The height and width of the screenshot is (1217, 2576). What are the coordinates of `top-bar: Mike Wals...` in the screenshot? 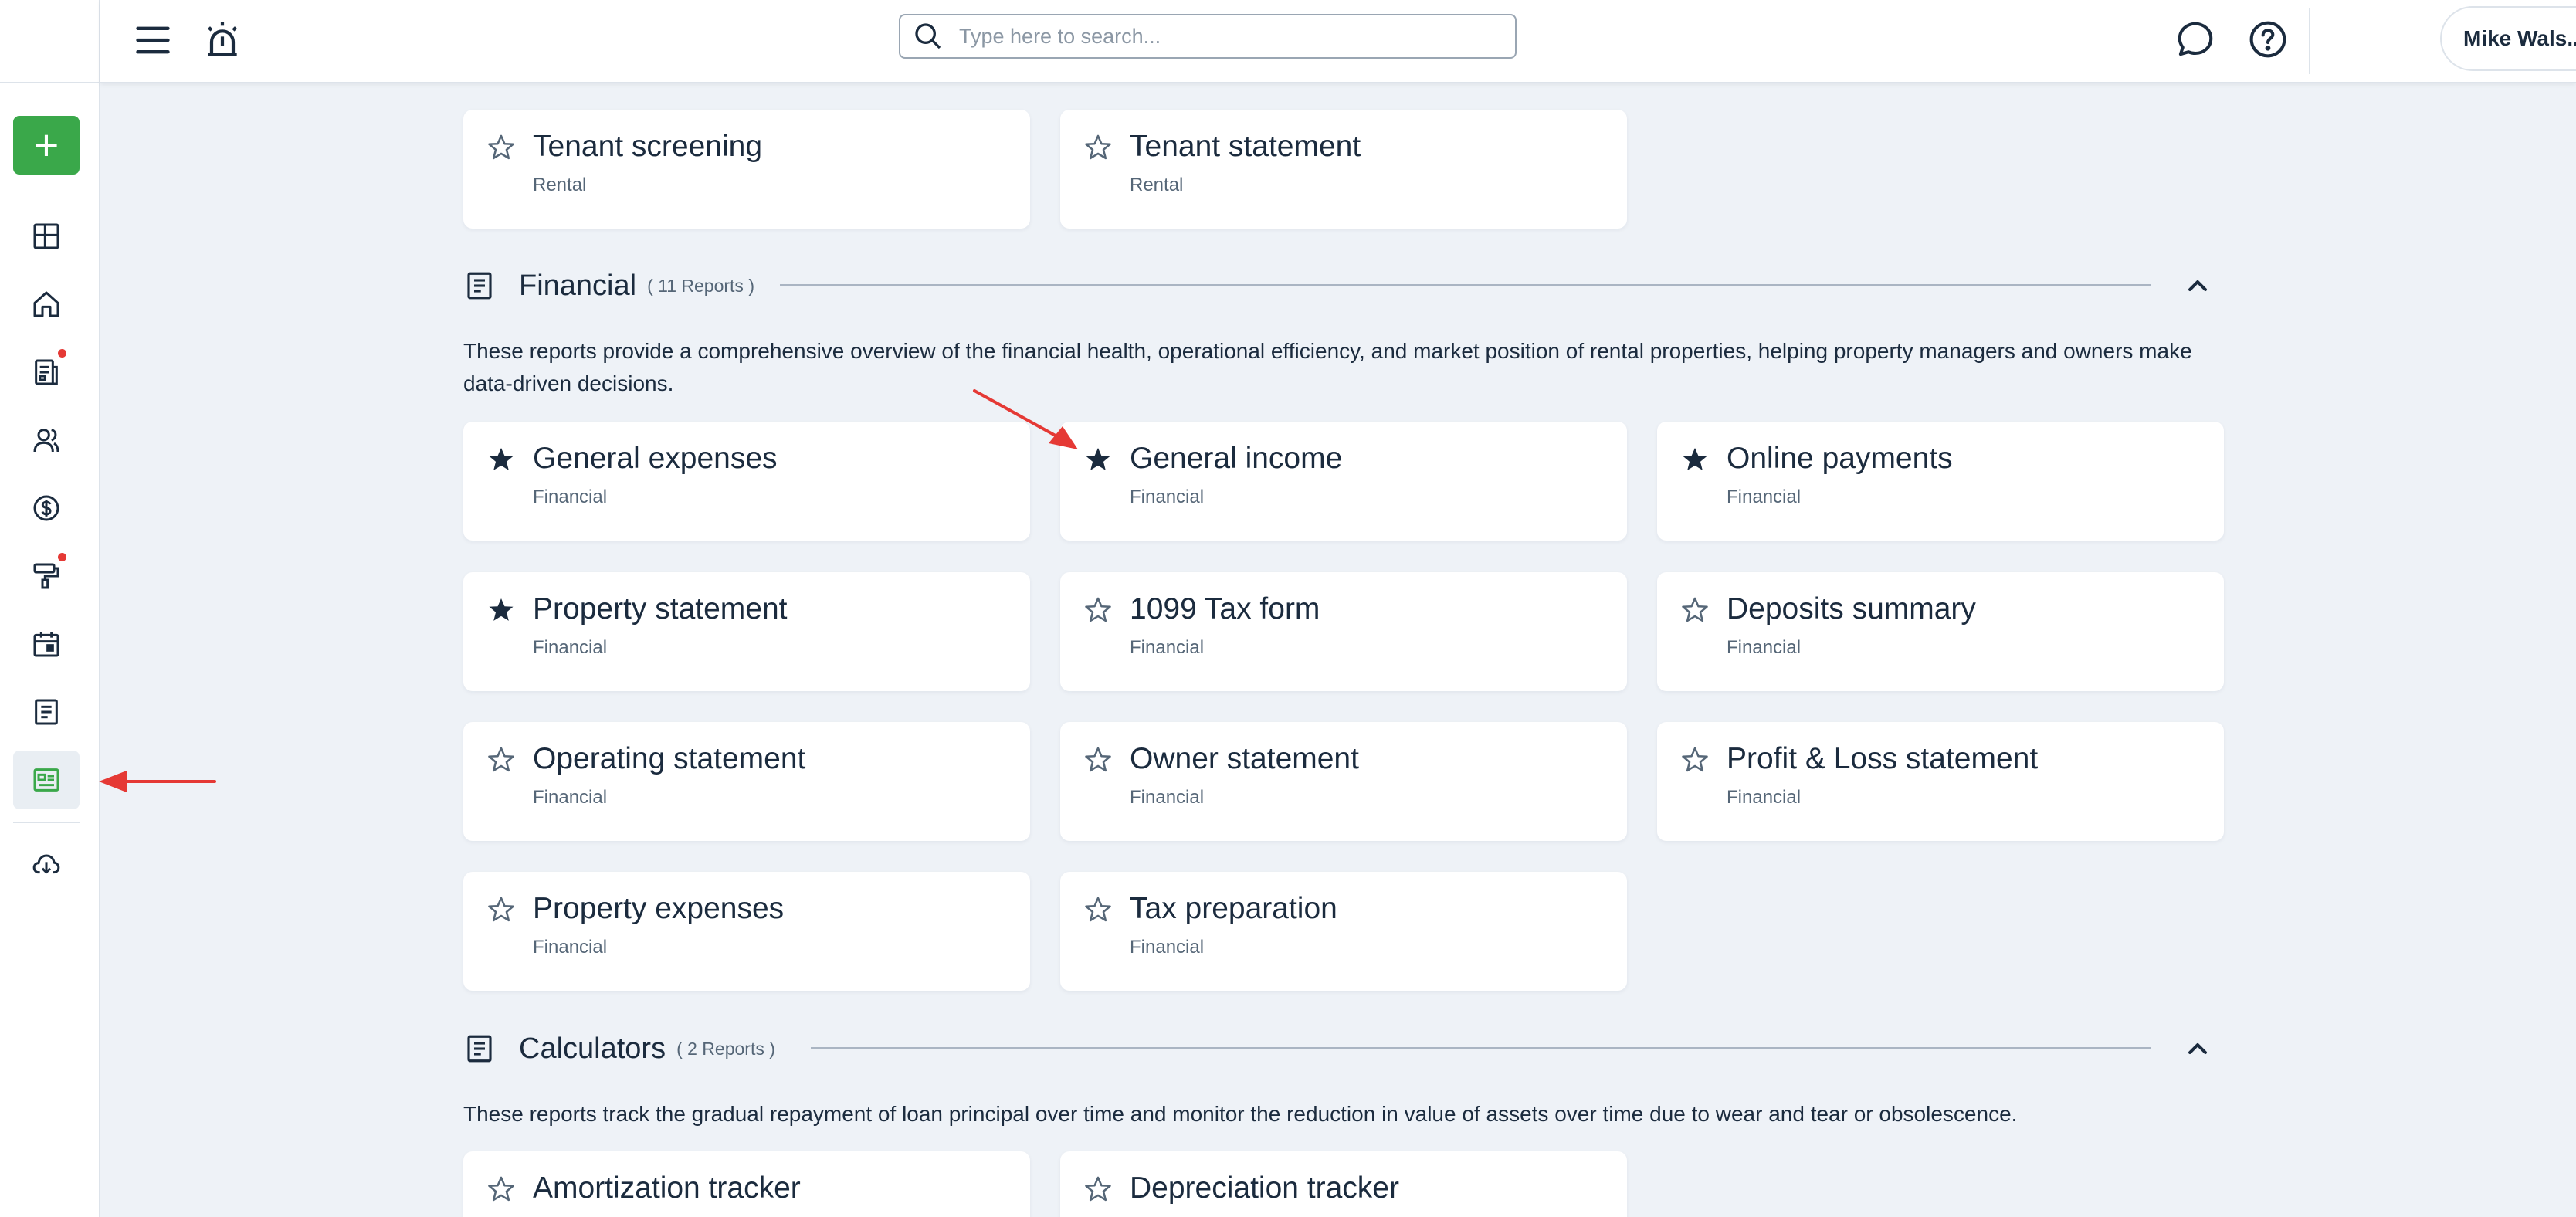 It's located at (1338, 41).